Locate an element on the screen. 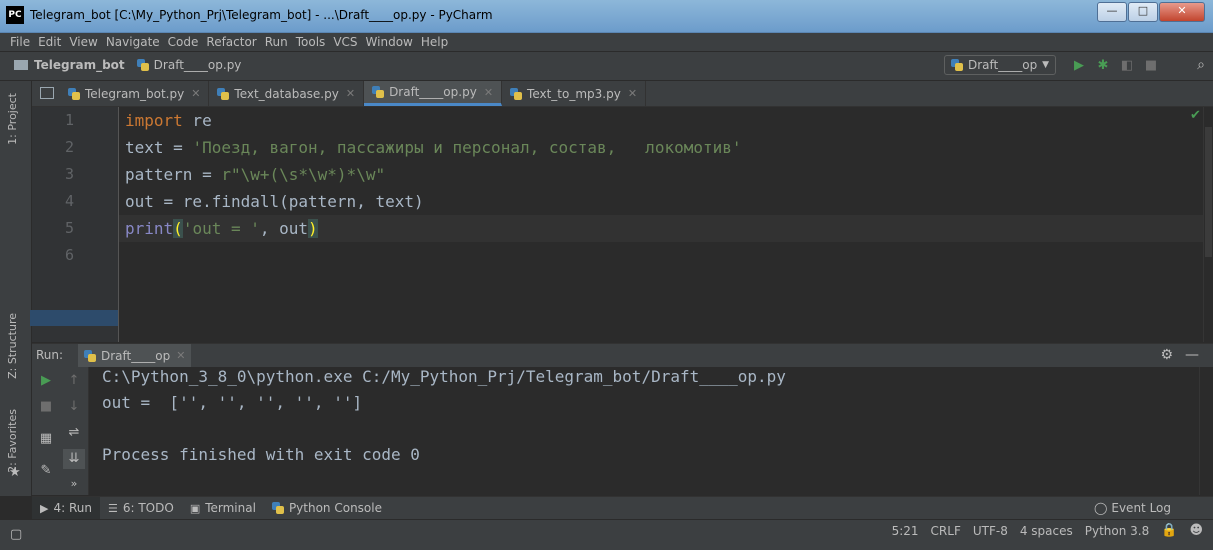 This screenshot has width=1213, height=550. code-line-1: import re is located at coordinates (661, 120).